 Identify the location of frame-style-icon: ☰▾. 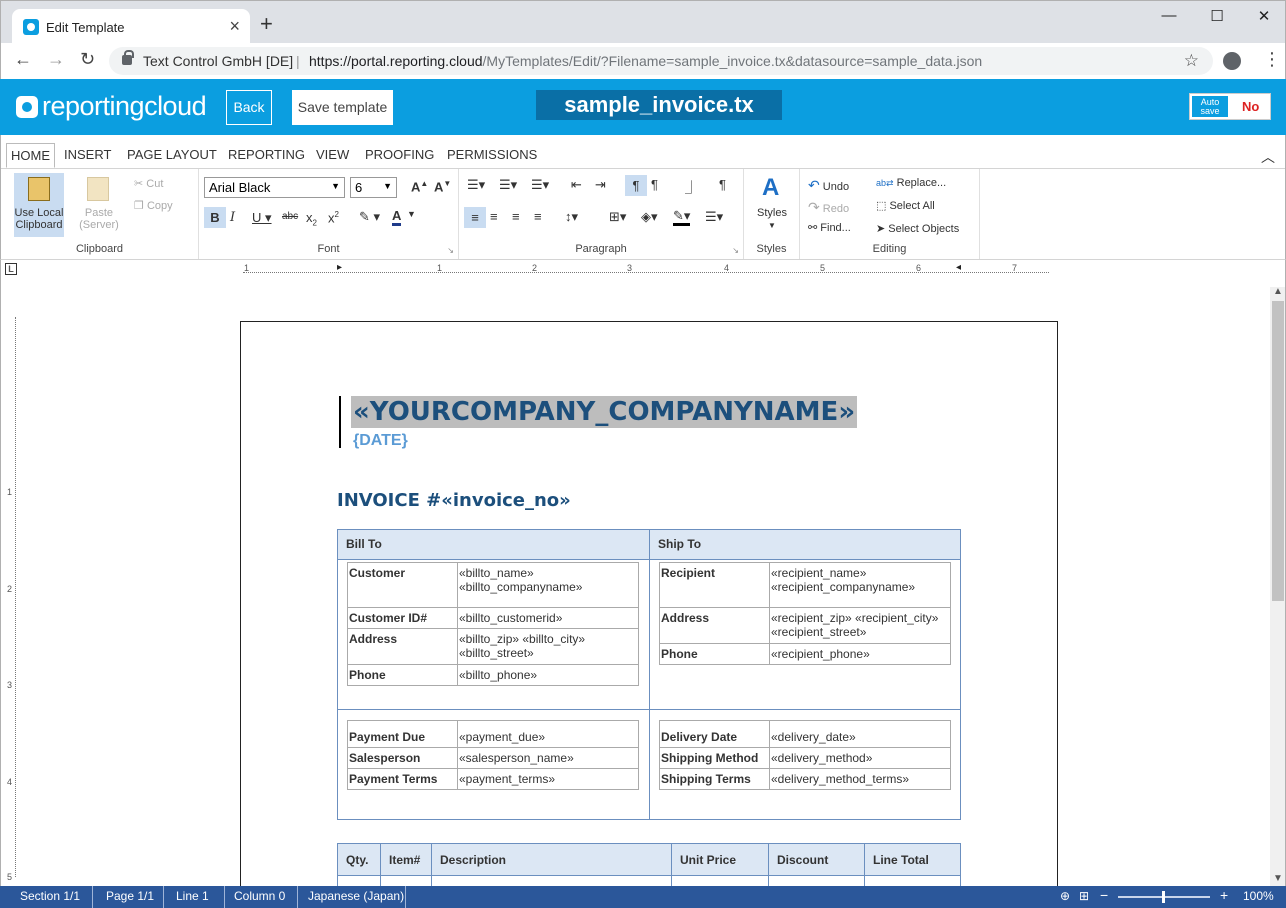
(714, 217).